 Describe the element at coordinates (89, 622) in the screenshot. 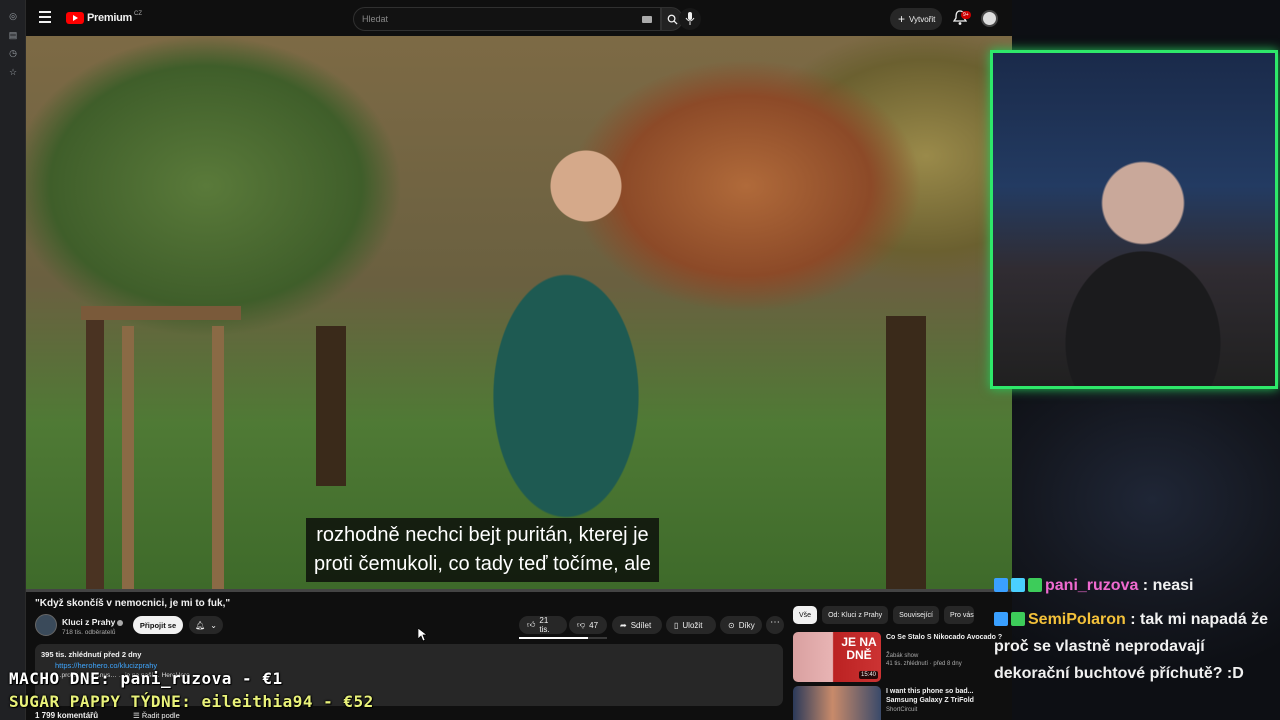

I see `channel-name-text: Kluci z Prahy` at that location.